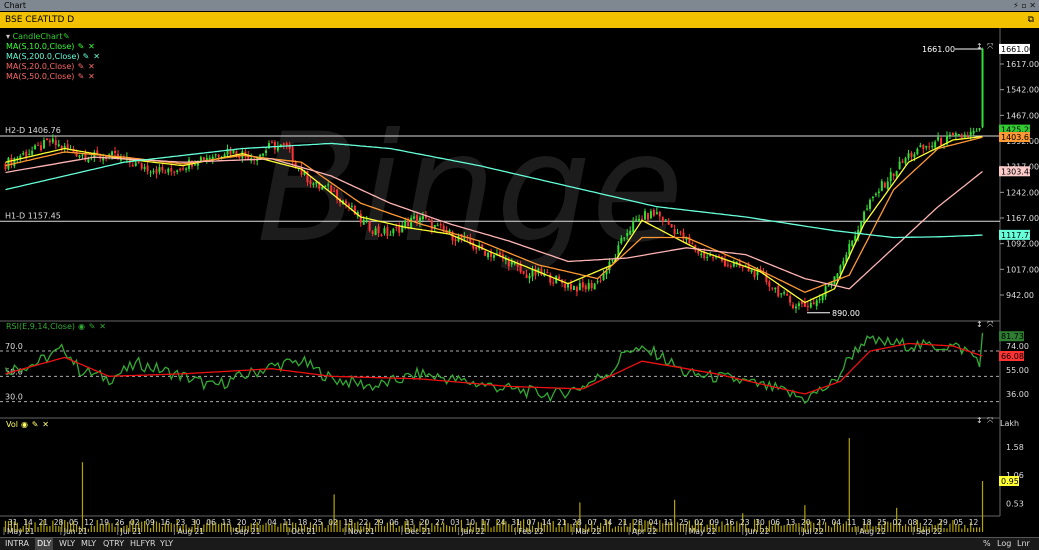 Image resolution: width=1039 pixels, height=550 pixels. What do you see at coordinates (53, 37) in the screenshot?
I see `candlechart-legend: ▾ CandleChart✎` at bounding box center [53, 37].